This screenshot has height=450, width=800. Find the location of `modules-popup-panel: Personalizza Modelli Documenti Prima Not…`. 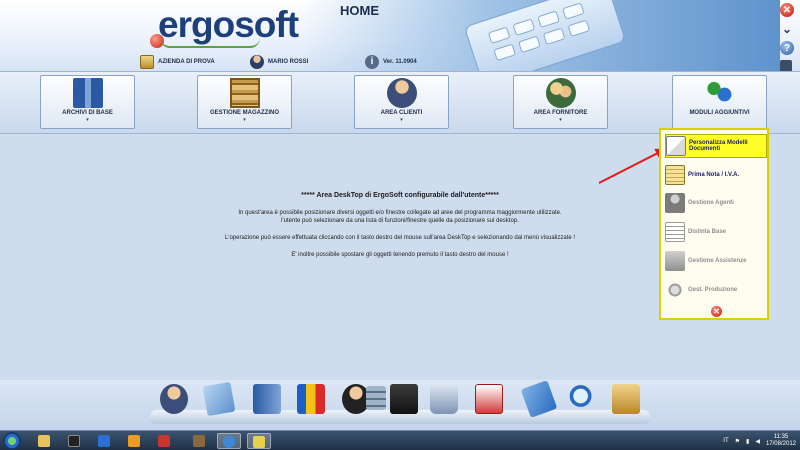

modules-popup-panel: Personalizza Modelli Documenti Prima Not… is located at coordinates (714, 224).